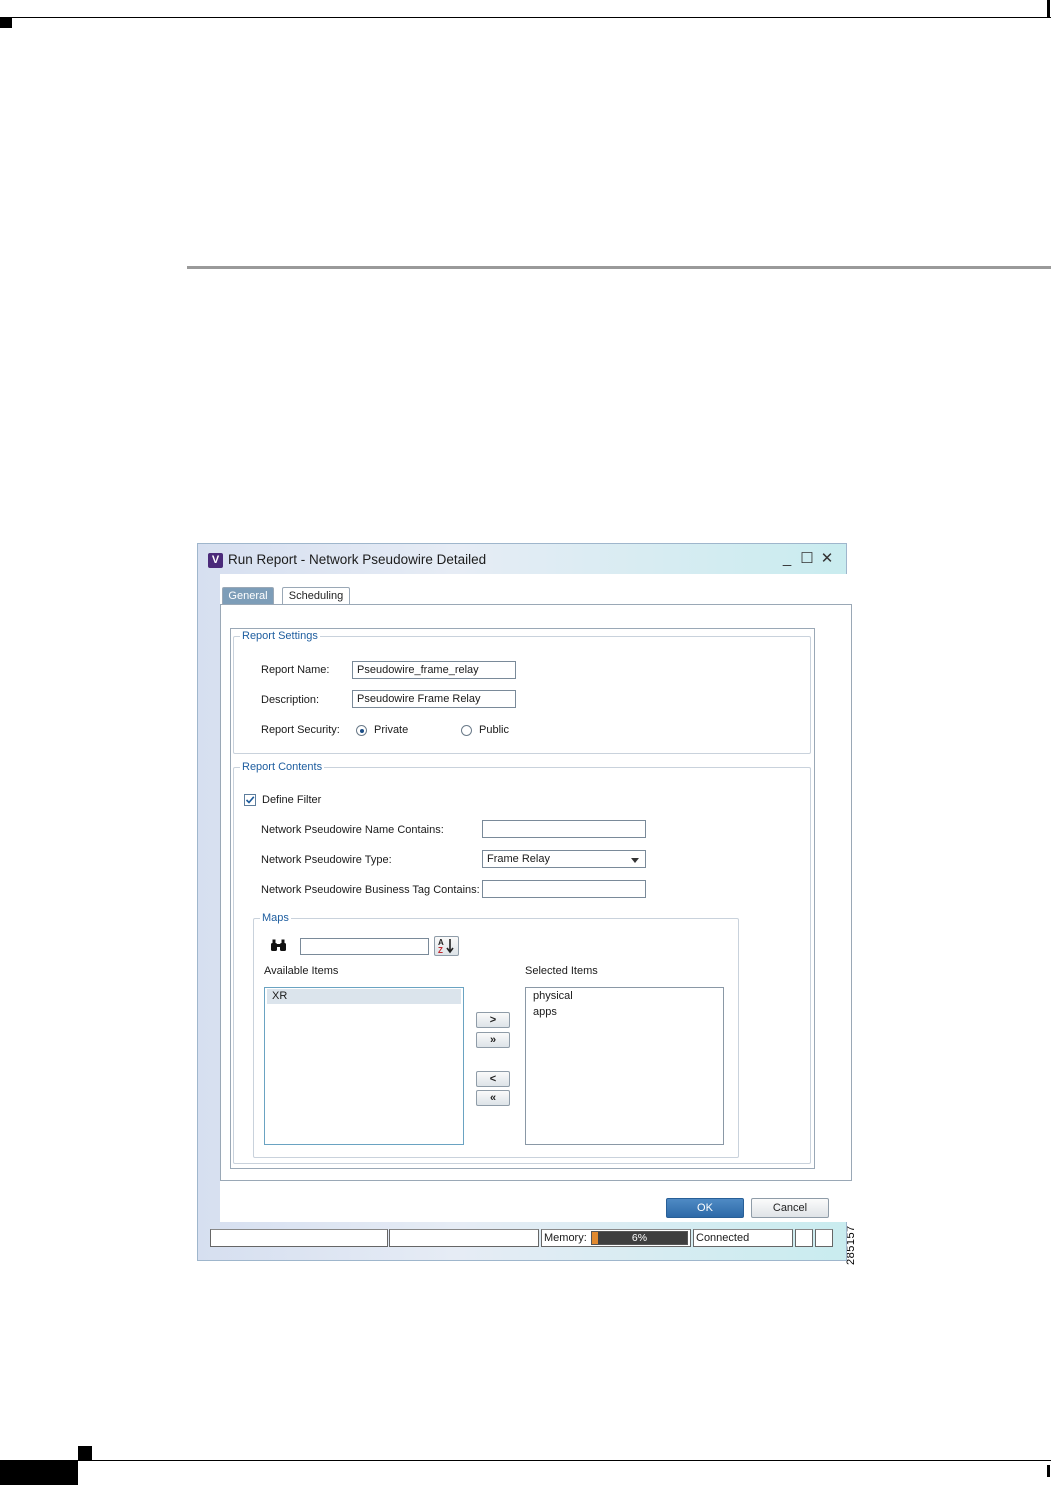  Describe the element at coordinates (248, 595) in the screenshot. I see `tab-general: General` at that location.